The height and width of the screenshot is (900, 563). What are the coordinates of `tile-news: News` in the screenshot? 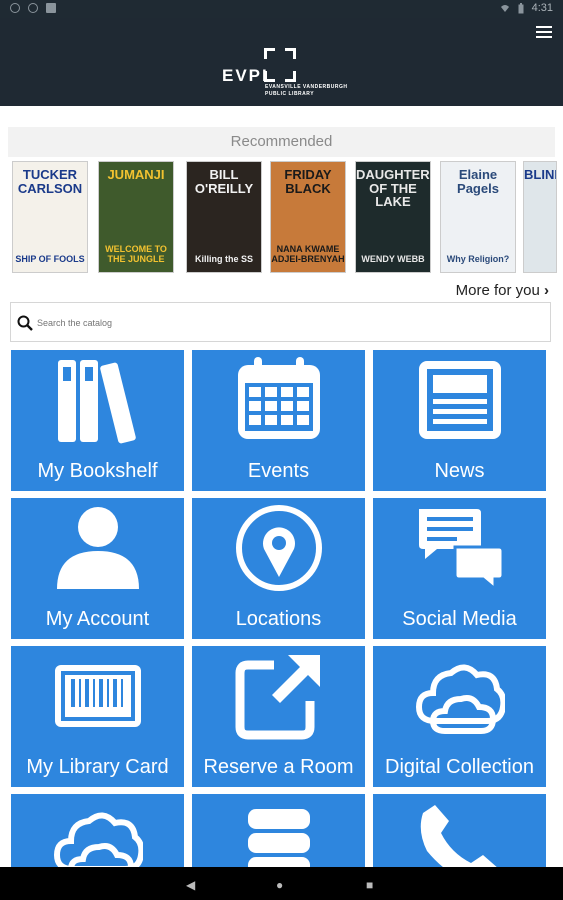 It's located at (459, 420).